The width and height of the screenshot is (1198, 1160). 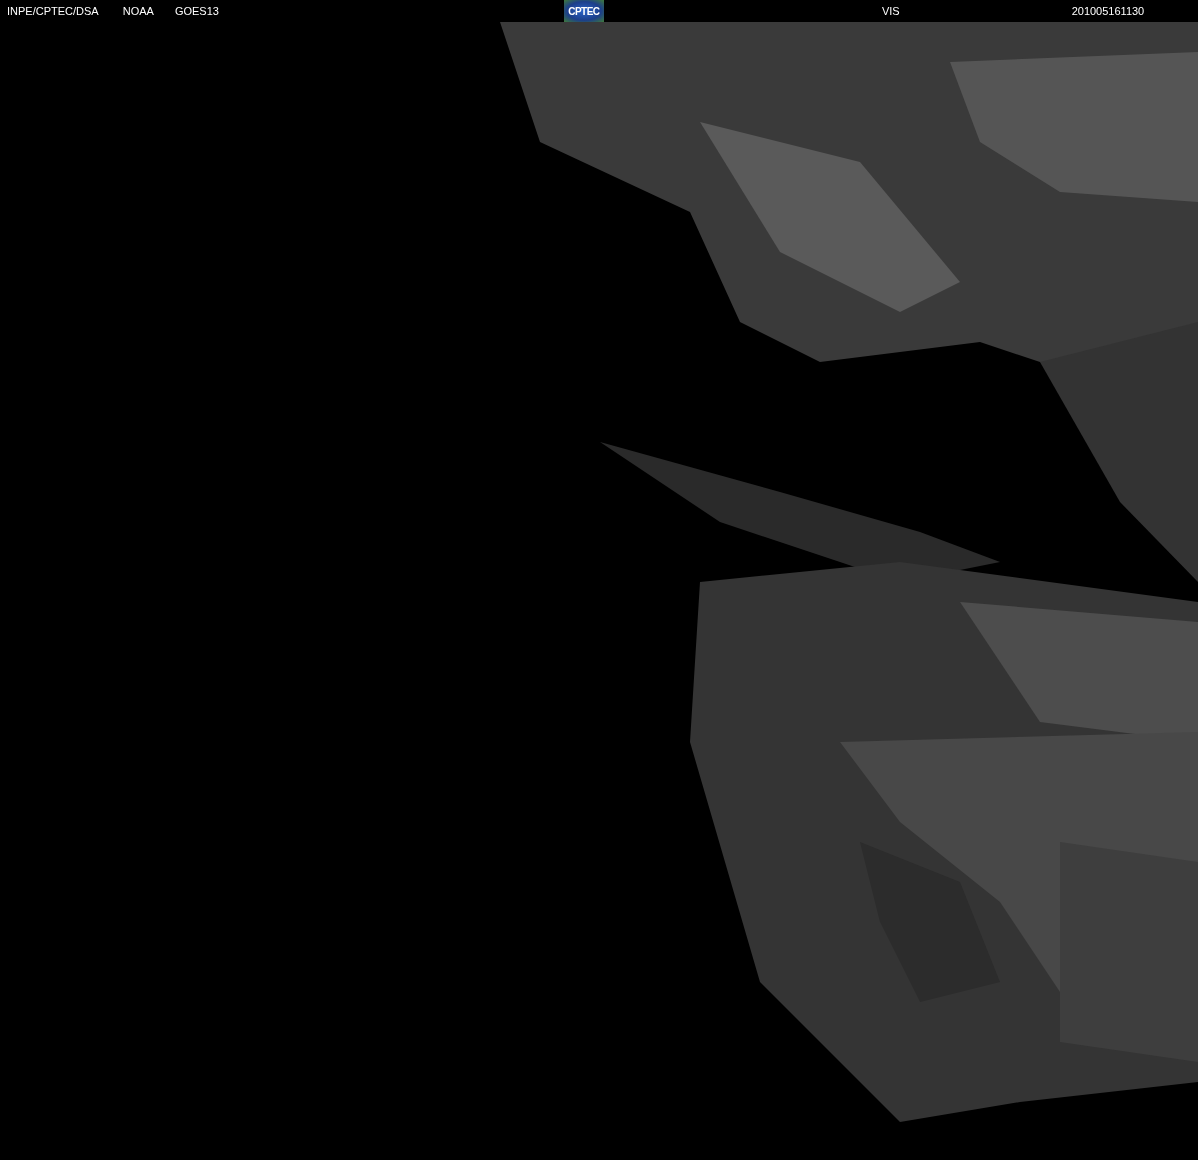 I want to click on satellite-label: GOES13, so click(x=196, y=11).